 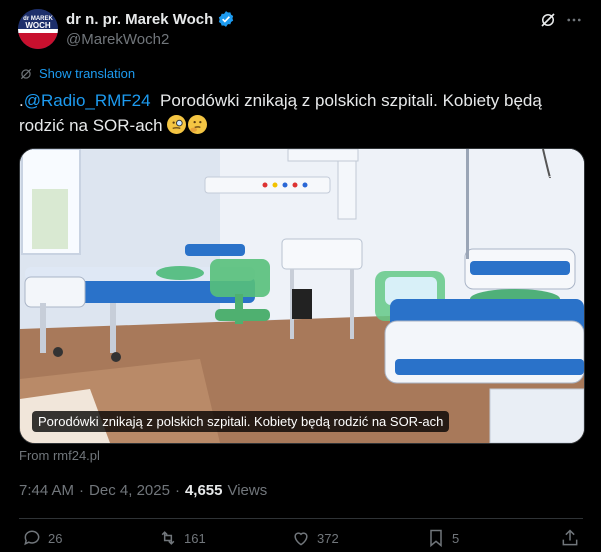 I want to click on action-bar: 26 161 372 5, so click(x=300, y=540).